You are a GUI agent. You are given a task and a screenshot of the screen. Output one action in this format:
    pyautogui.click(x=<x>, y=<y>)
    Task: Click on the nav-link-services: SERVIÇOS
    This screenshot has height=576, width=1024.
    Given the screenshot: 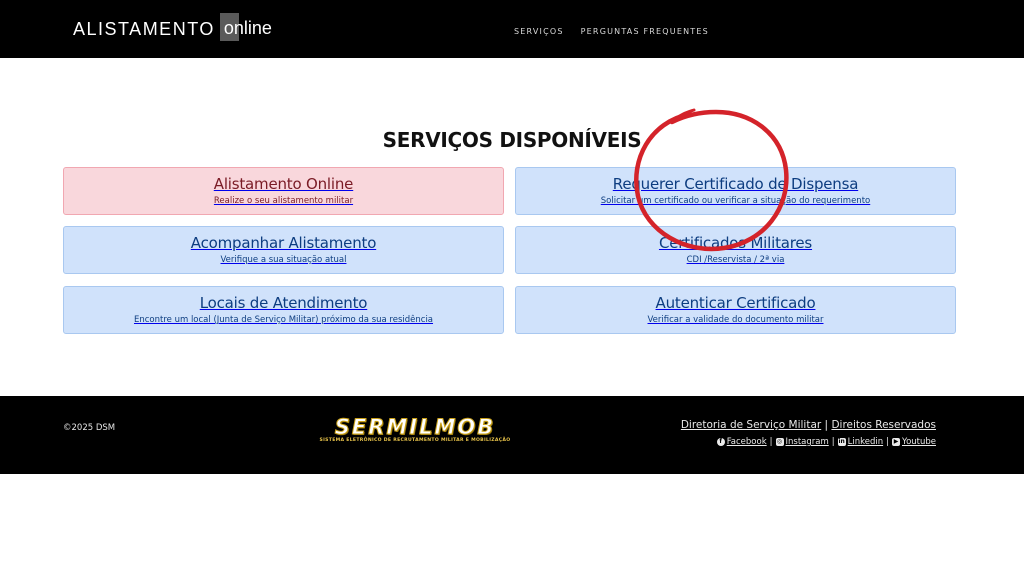 What is the action you would take?
    pyautogui.click(x=539, y=31)
    